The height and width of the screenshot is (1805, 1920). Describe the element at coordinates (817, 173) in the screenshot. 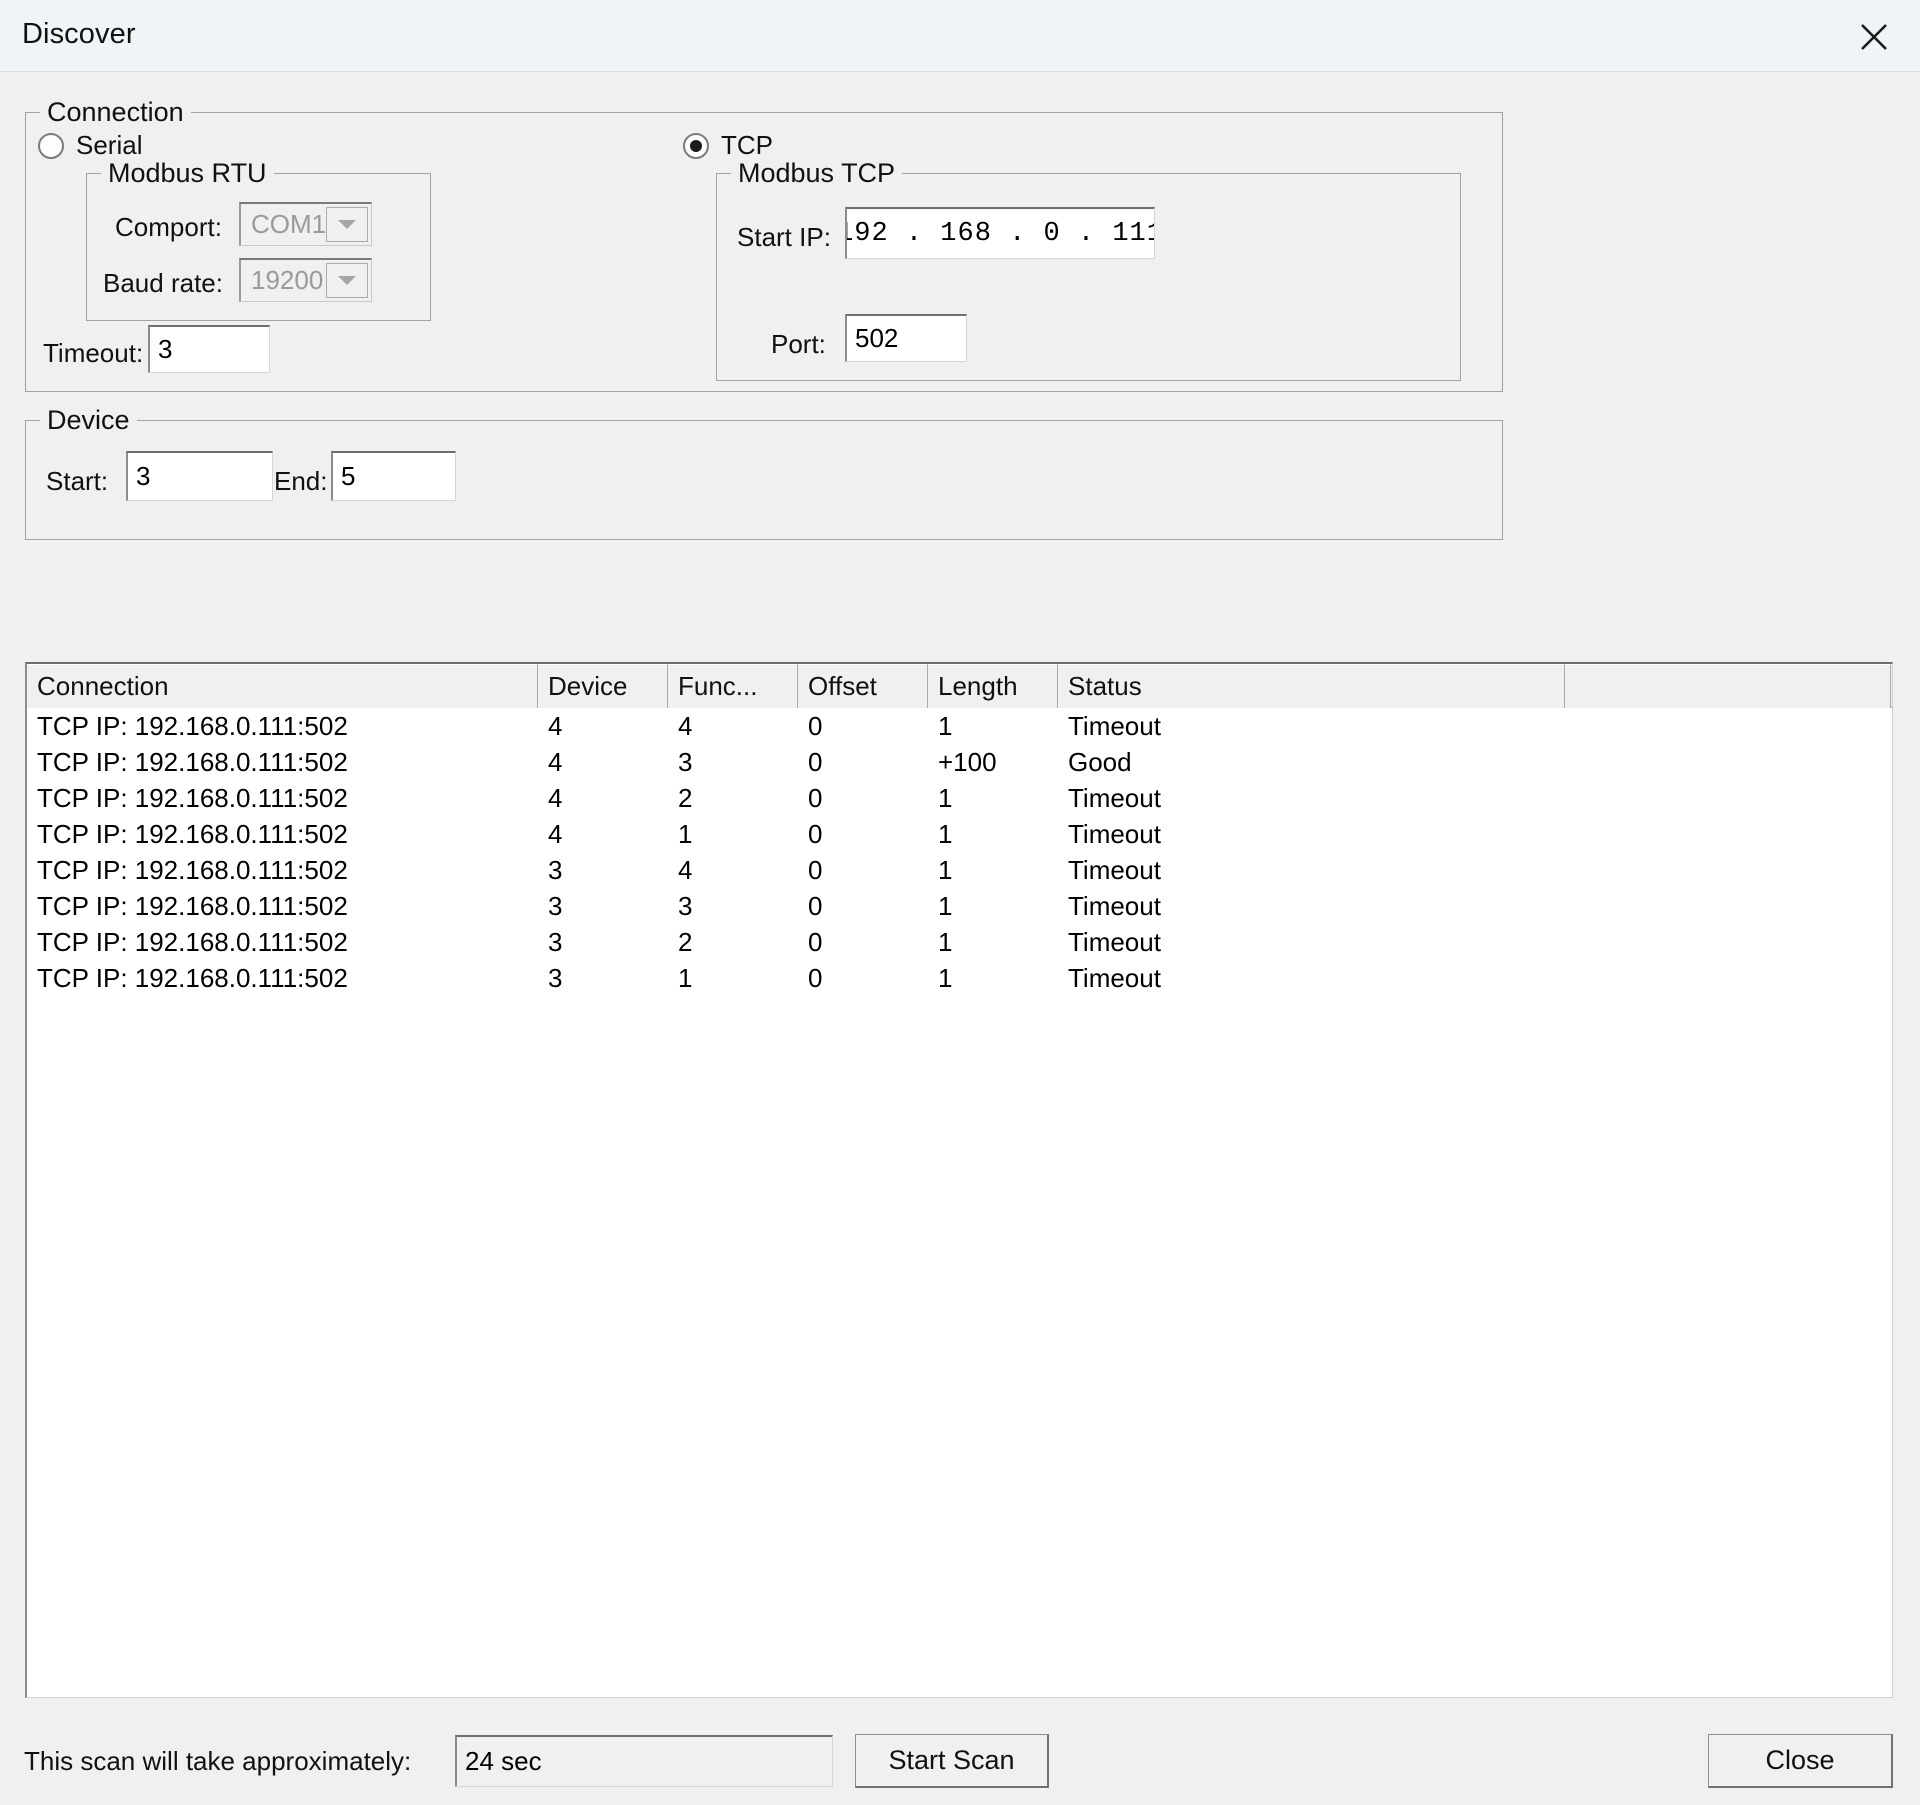

I see `modbus-tcp-legend: Modbus TCP` at that location.